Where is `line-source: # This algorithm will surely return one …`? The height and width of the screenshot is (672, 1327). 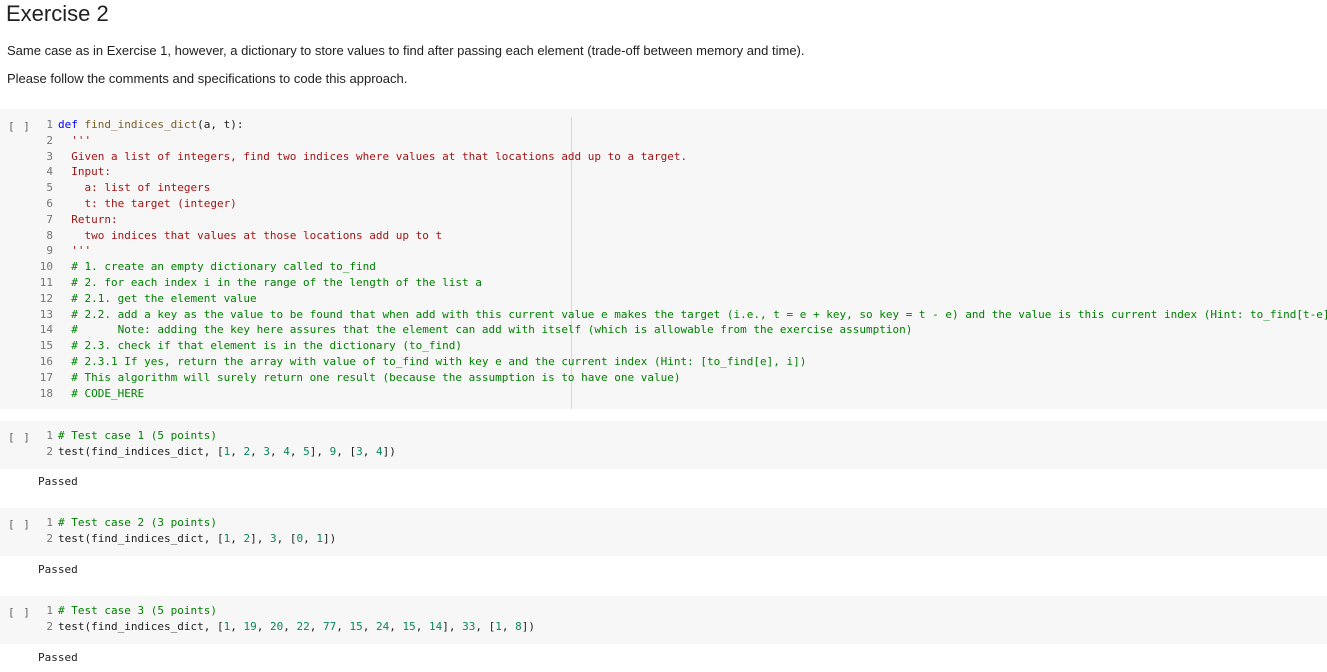 line-source: # This algorithm will surely return one … is located at coordinates (369, 378).